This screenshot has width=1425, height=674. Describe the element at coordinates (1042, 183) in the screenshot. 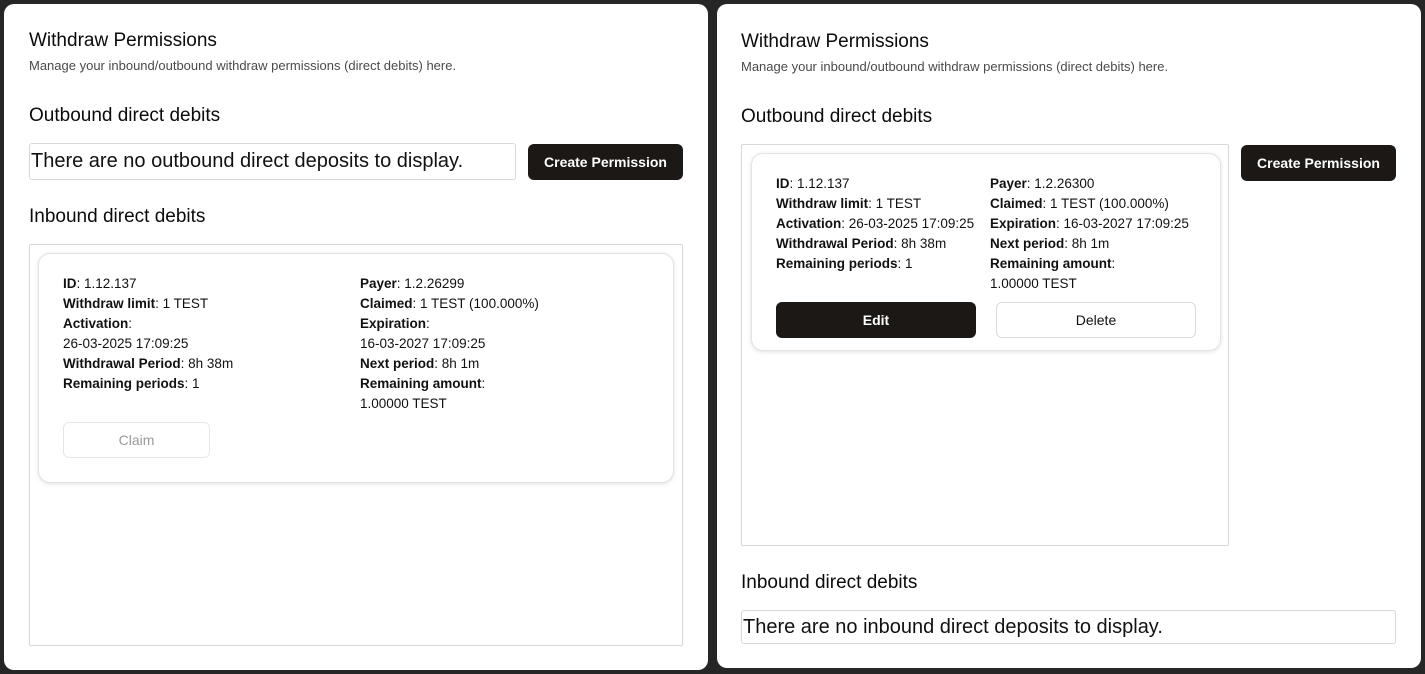

I see `payer: Payer: 1.2.26300` at that location.